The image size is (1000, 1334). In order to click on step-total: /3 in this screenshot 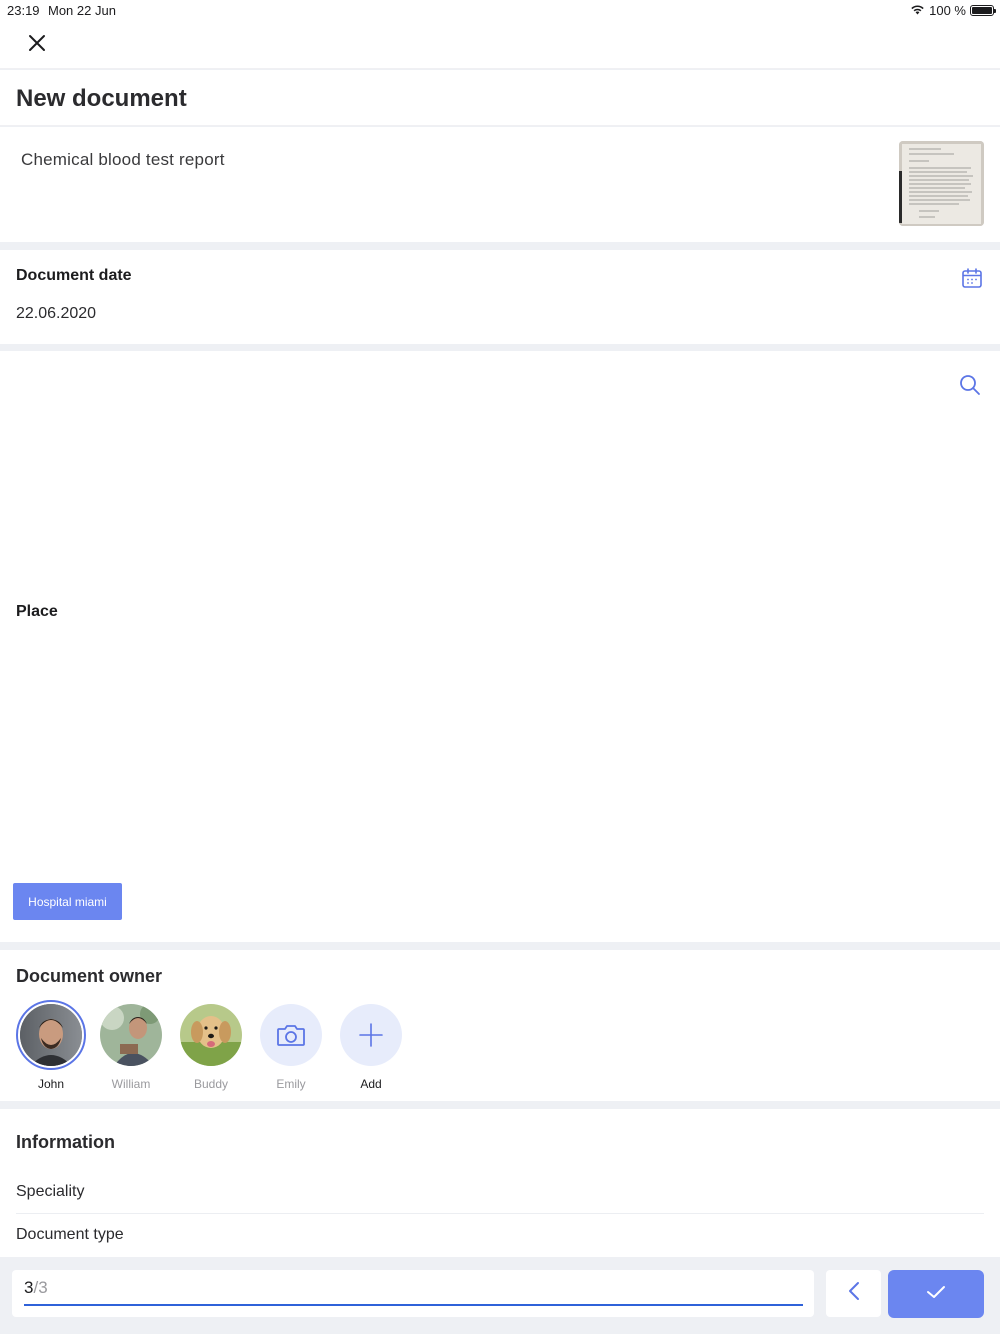, I will do `click(40, 1287)`.